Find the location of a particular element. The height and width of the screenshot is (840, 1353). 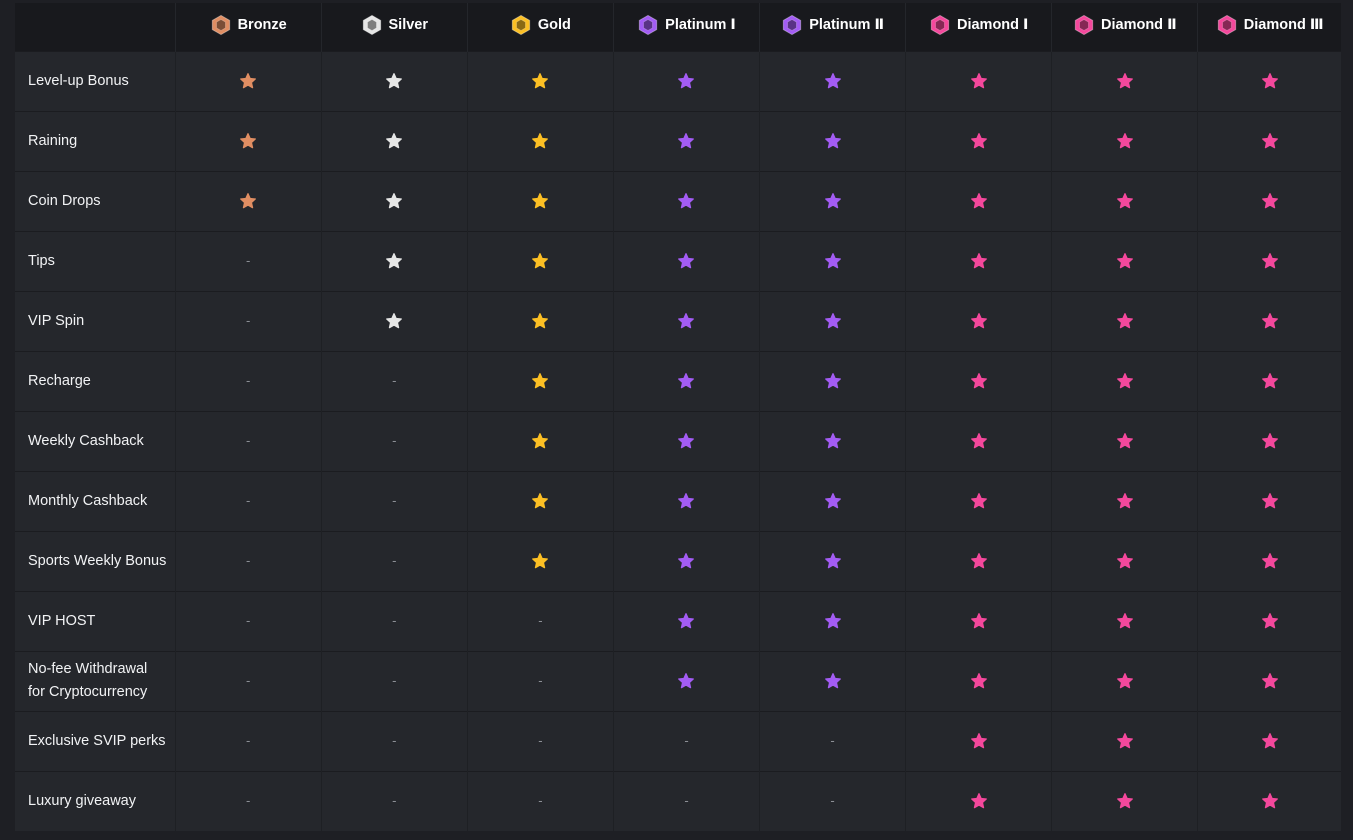

feature-row-recharge: Recharge - - is located at coordinates (678, 381).